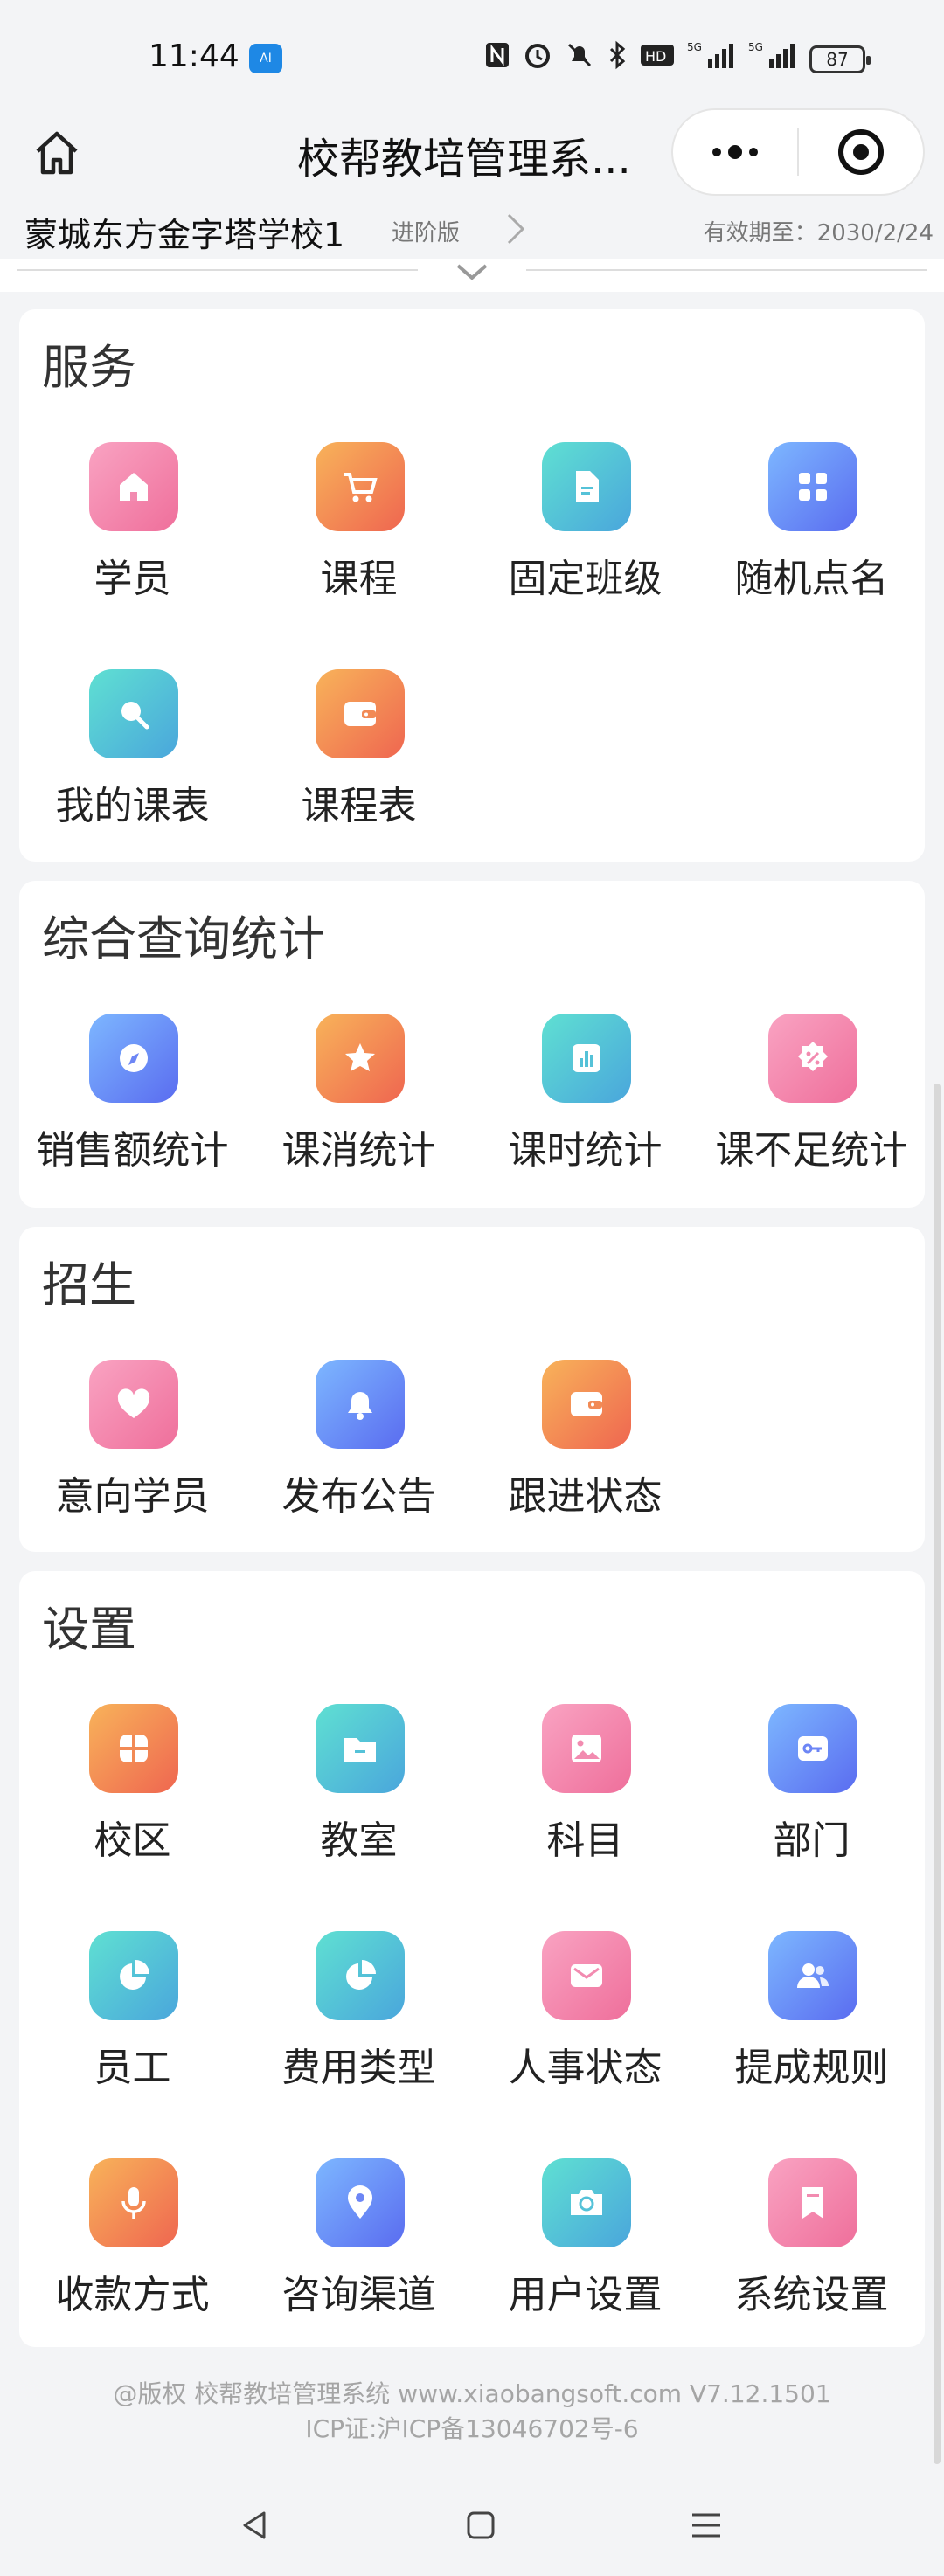  Describe the element at coordinates (133, 1058) in the screenshot. I see `compass-icon` at that location.